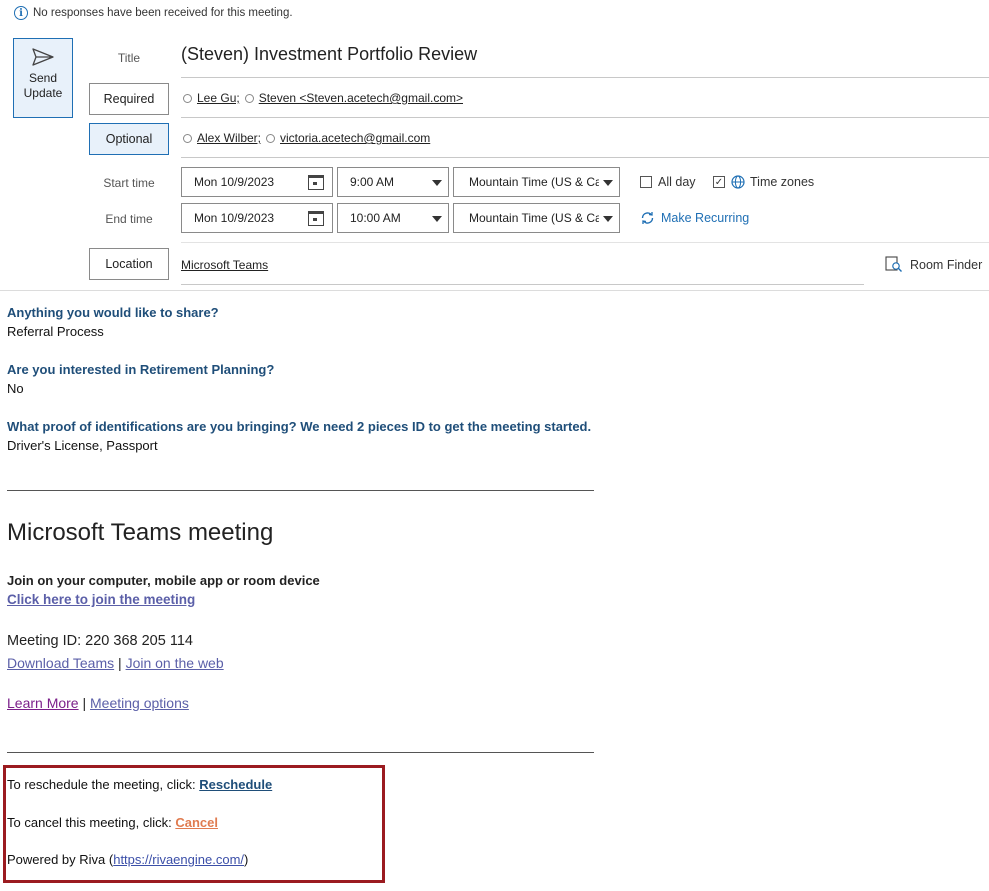  What do you see at coordinates (738, 182) in the screenshot?
I see `globe-icon` at bounding box center [738, 182].